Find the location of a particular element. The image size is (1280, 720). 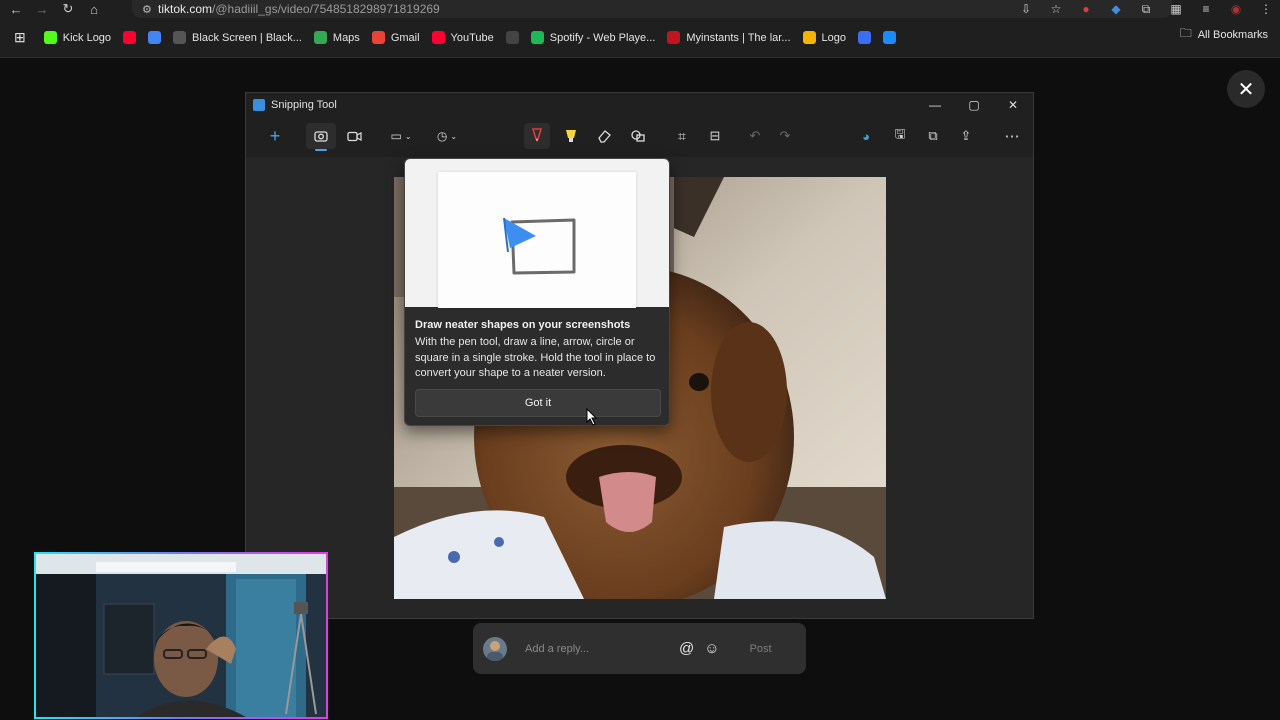

bookmark-item: YouTube is located at coordinates (463, 38).